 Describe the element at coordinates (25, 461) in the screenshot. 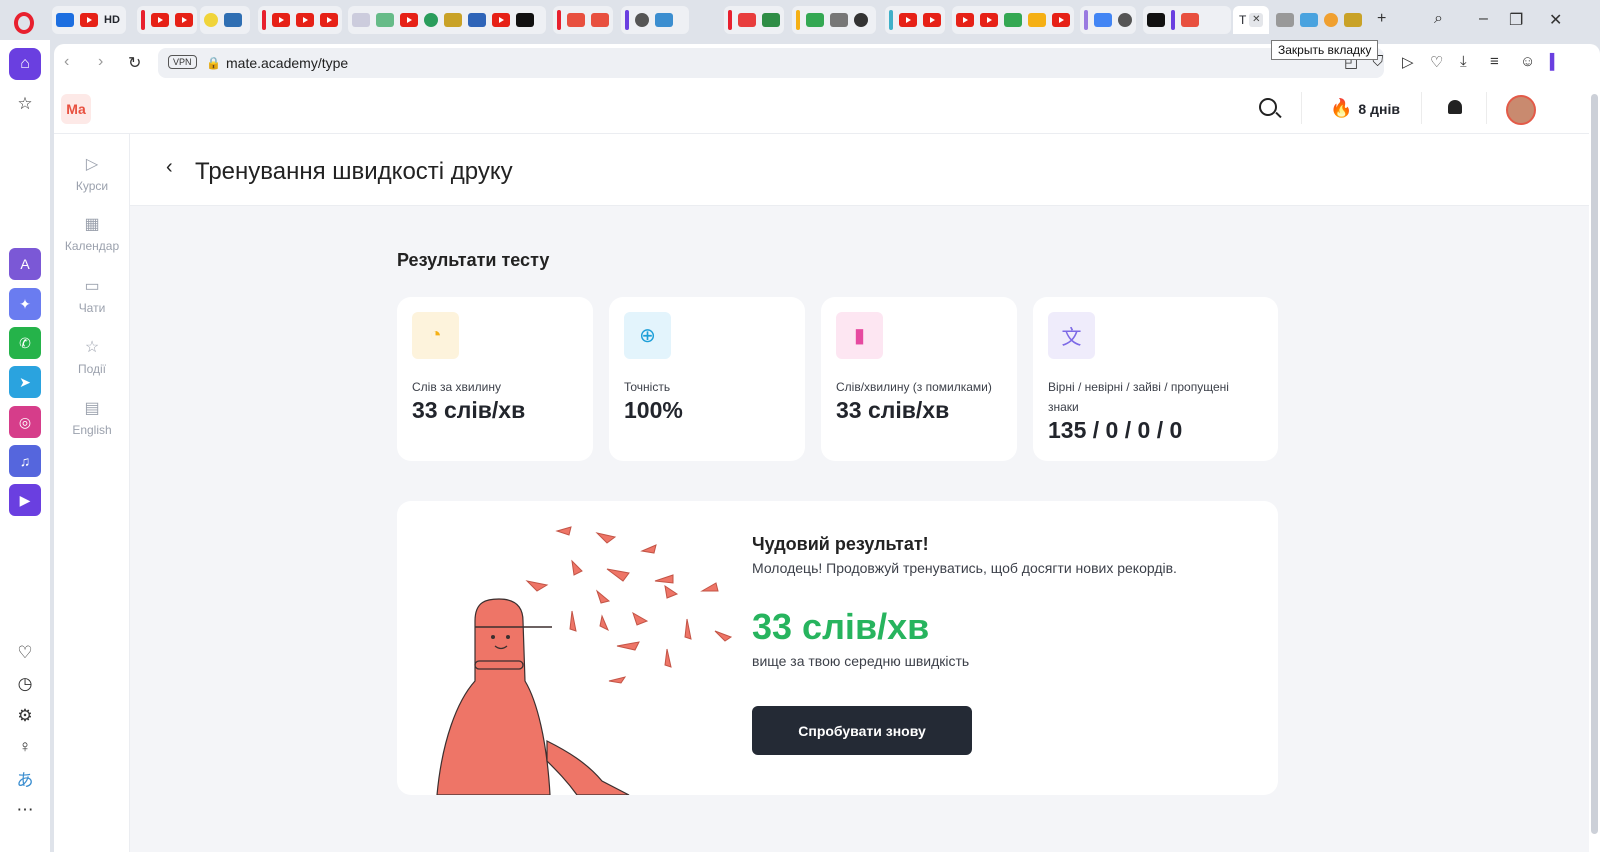

I see `music-player-icon: ♫` at that location.